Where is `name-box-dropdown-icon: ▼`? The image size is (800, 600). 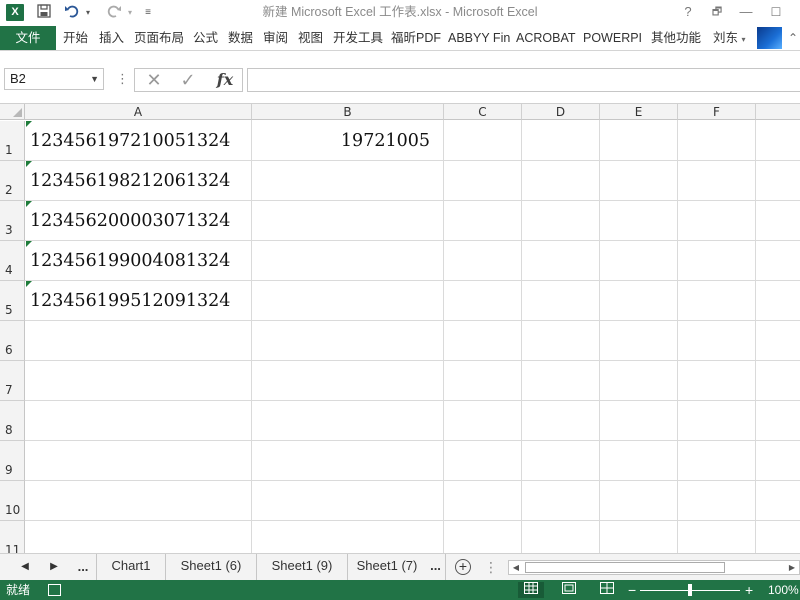
name-box-dropdown-icon: ▼ is located at coordinates (94, 79).